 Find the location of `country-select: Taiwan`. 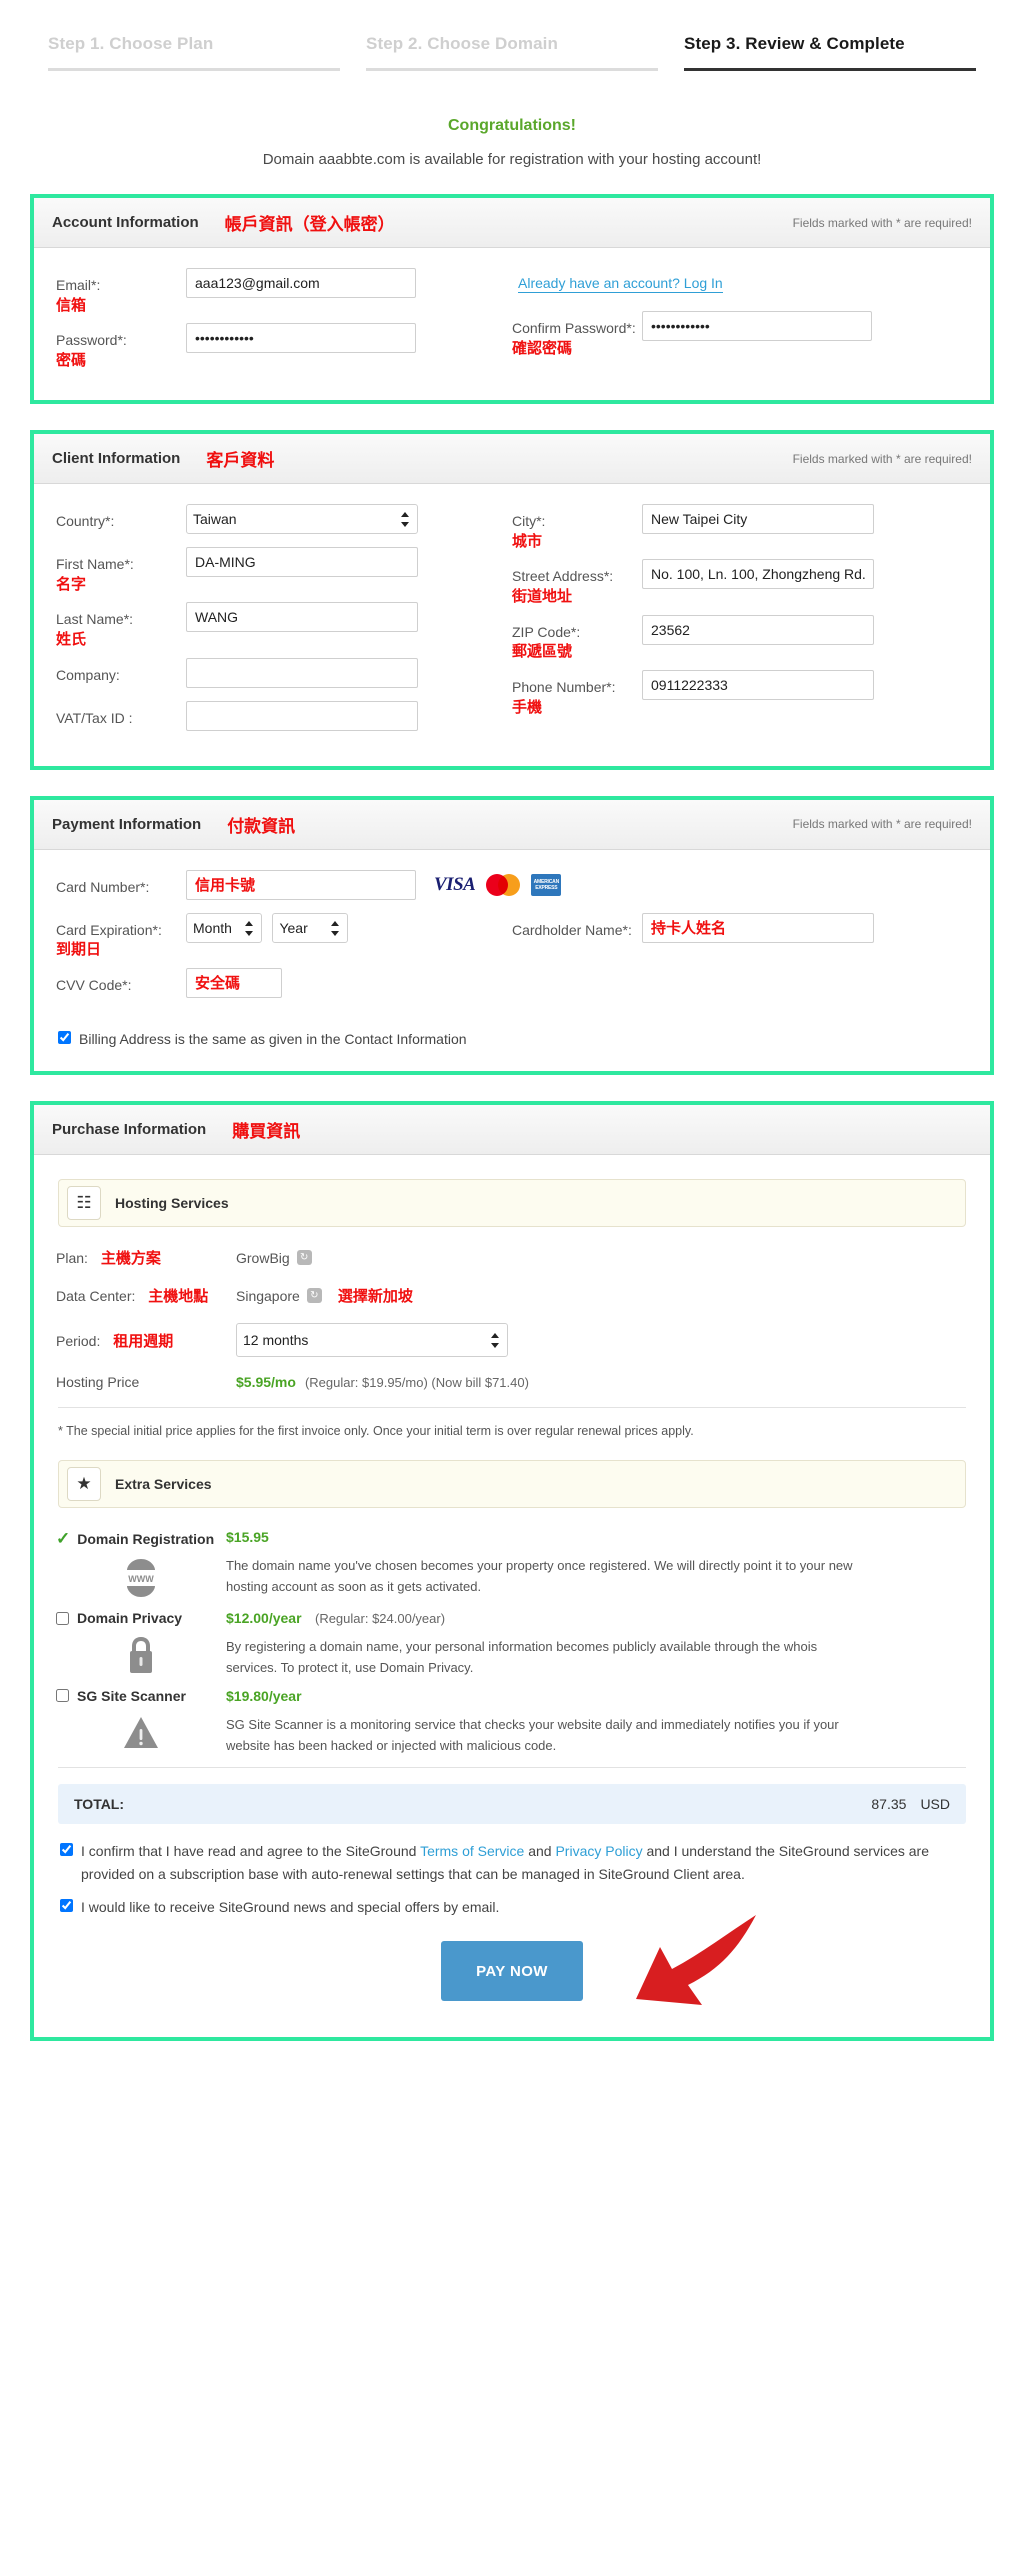

country-select: Taiwan is located at coordinates (302, 519).